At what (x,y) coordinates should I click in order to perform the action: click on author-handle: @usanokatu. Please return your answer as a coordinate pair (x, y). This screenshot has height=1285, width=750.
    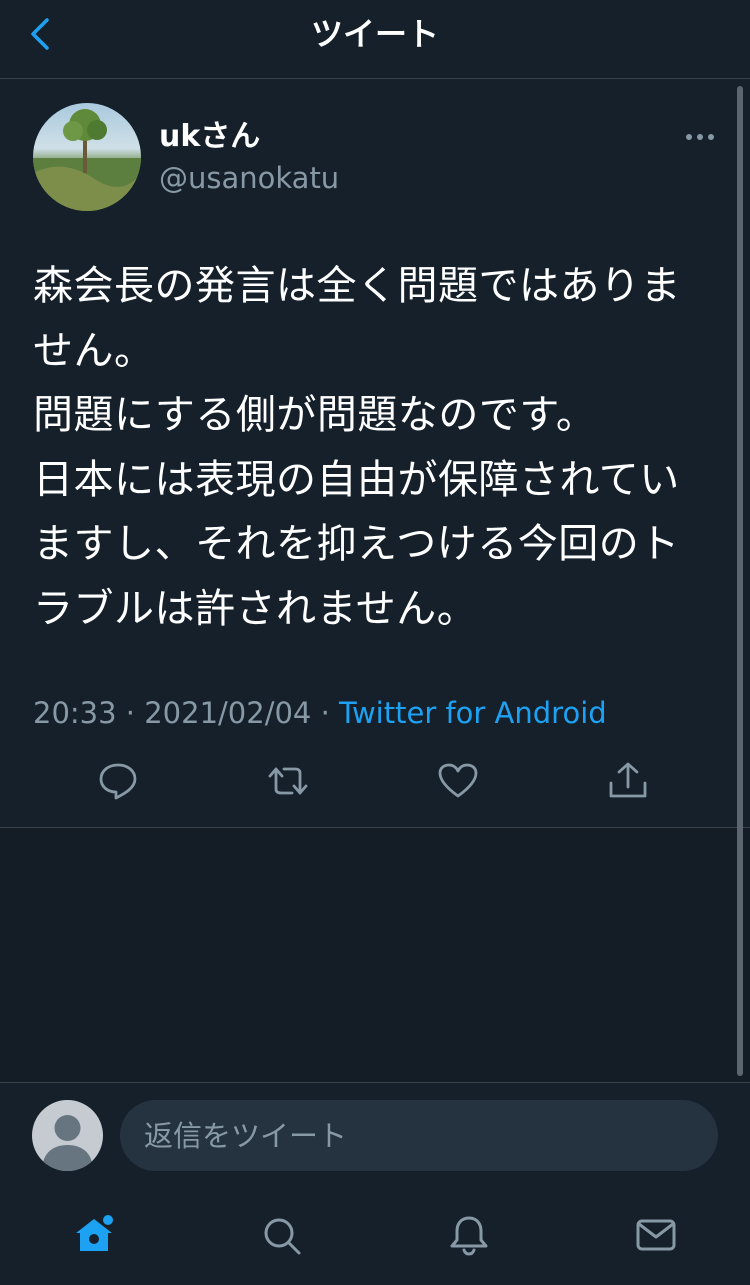
    Looking at the image, I should click on (249, 178).